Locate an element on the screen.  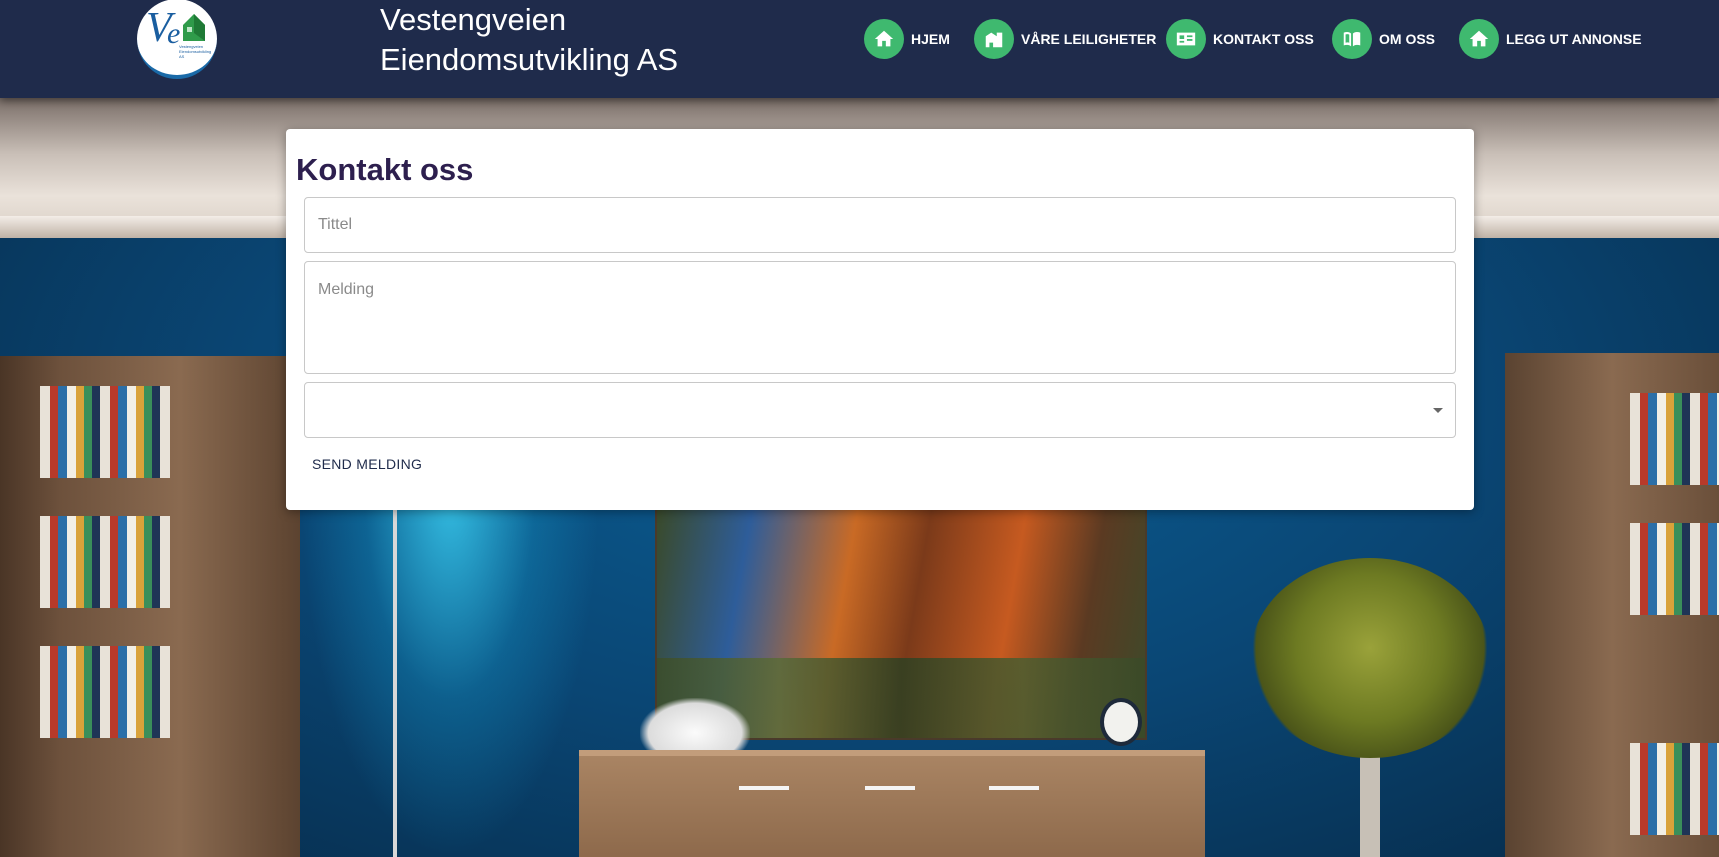
message-textarea is located at coordinates (880, 317).